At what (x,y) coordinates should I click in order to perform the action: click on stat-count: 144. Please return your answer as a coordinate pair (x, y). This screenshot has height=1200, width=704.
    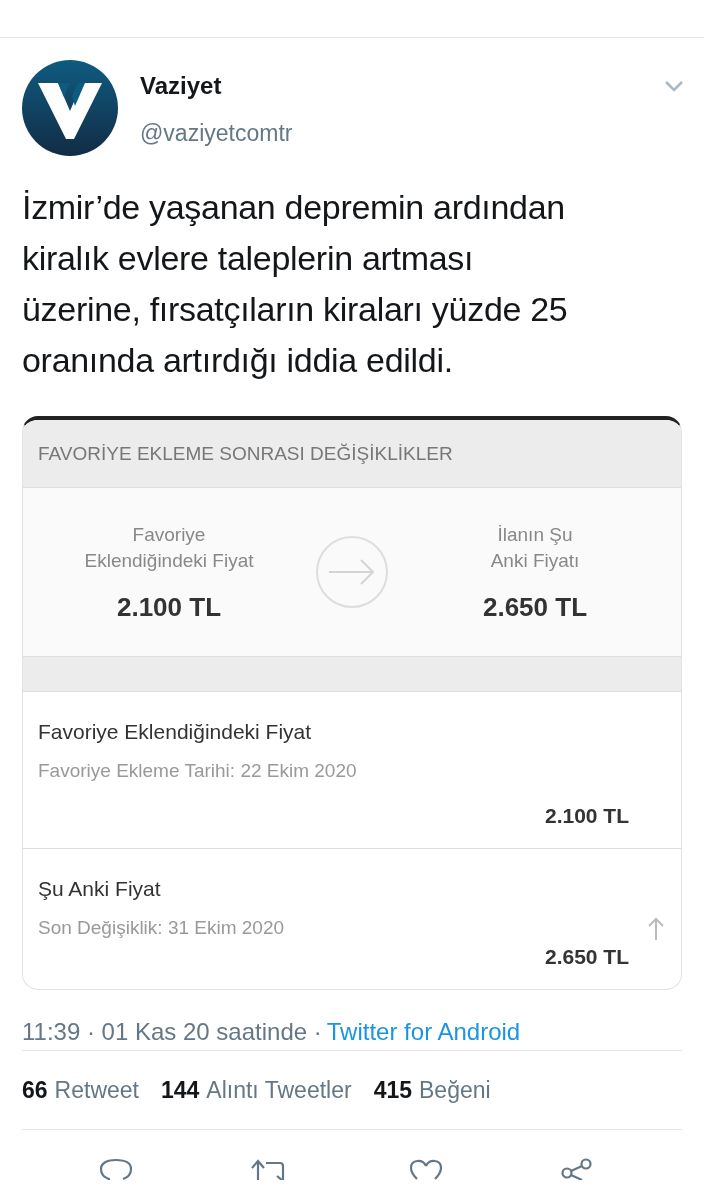
    Looking at the image, I should click on (180, 1090).